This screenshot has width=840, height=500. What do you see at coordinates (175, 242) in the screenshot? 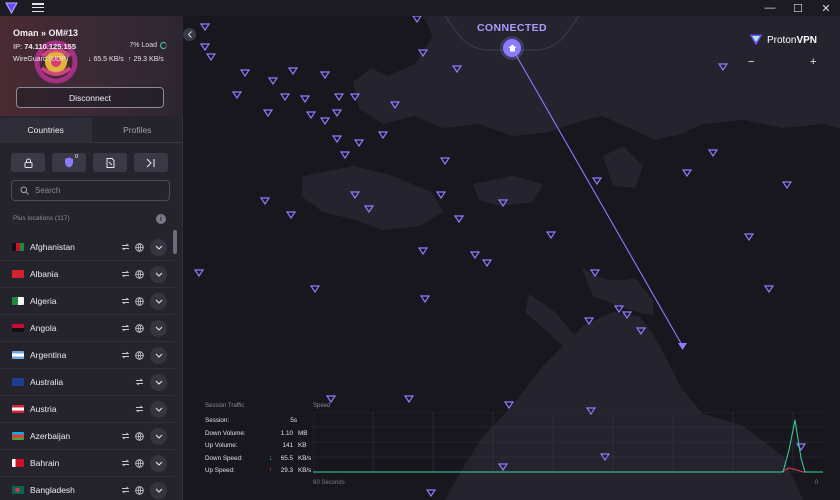
I see `sidebar-scrollbar` at bounding box center [175, 242].